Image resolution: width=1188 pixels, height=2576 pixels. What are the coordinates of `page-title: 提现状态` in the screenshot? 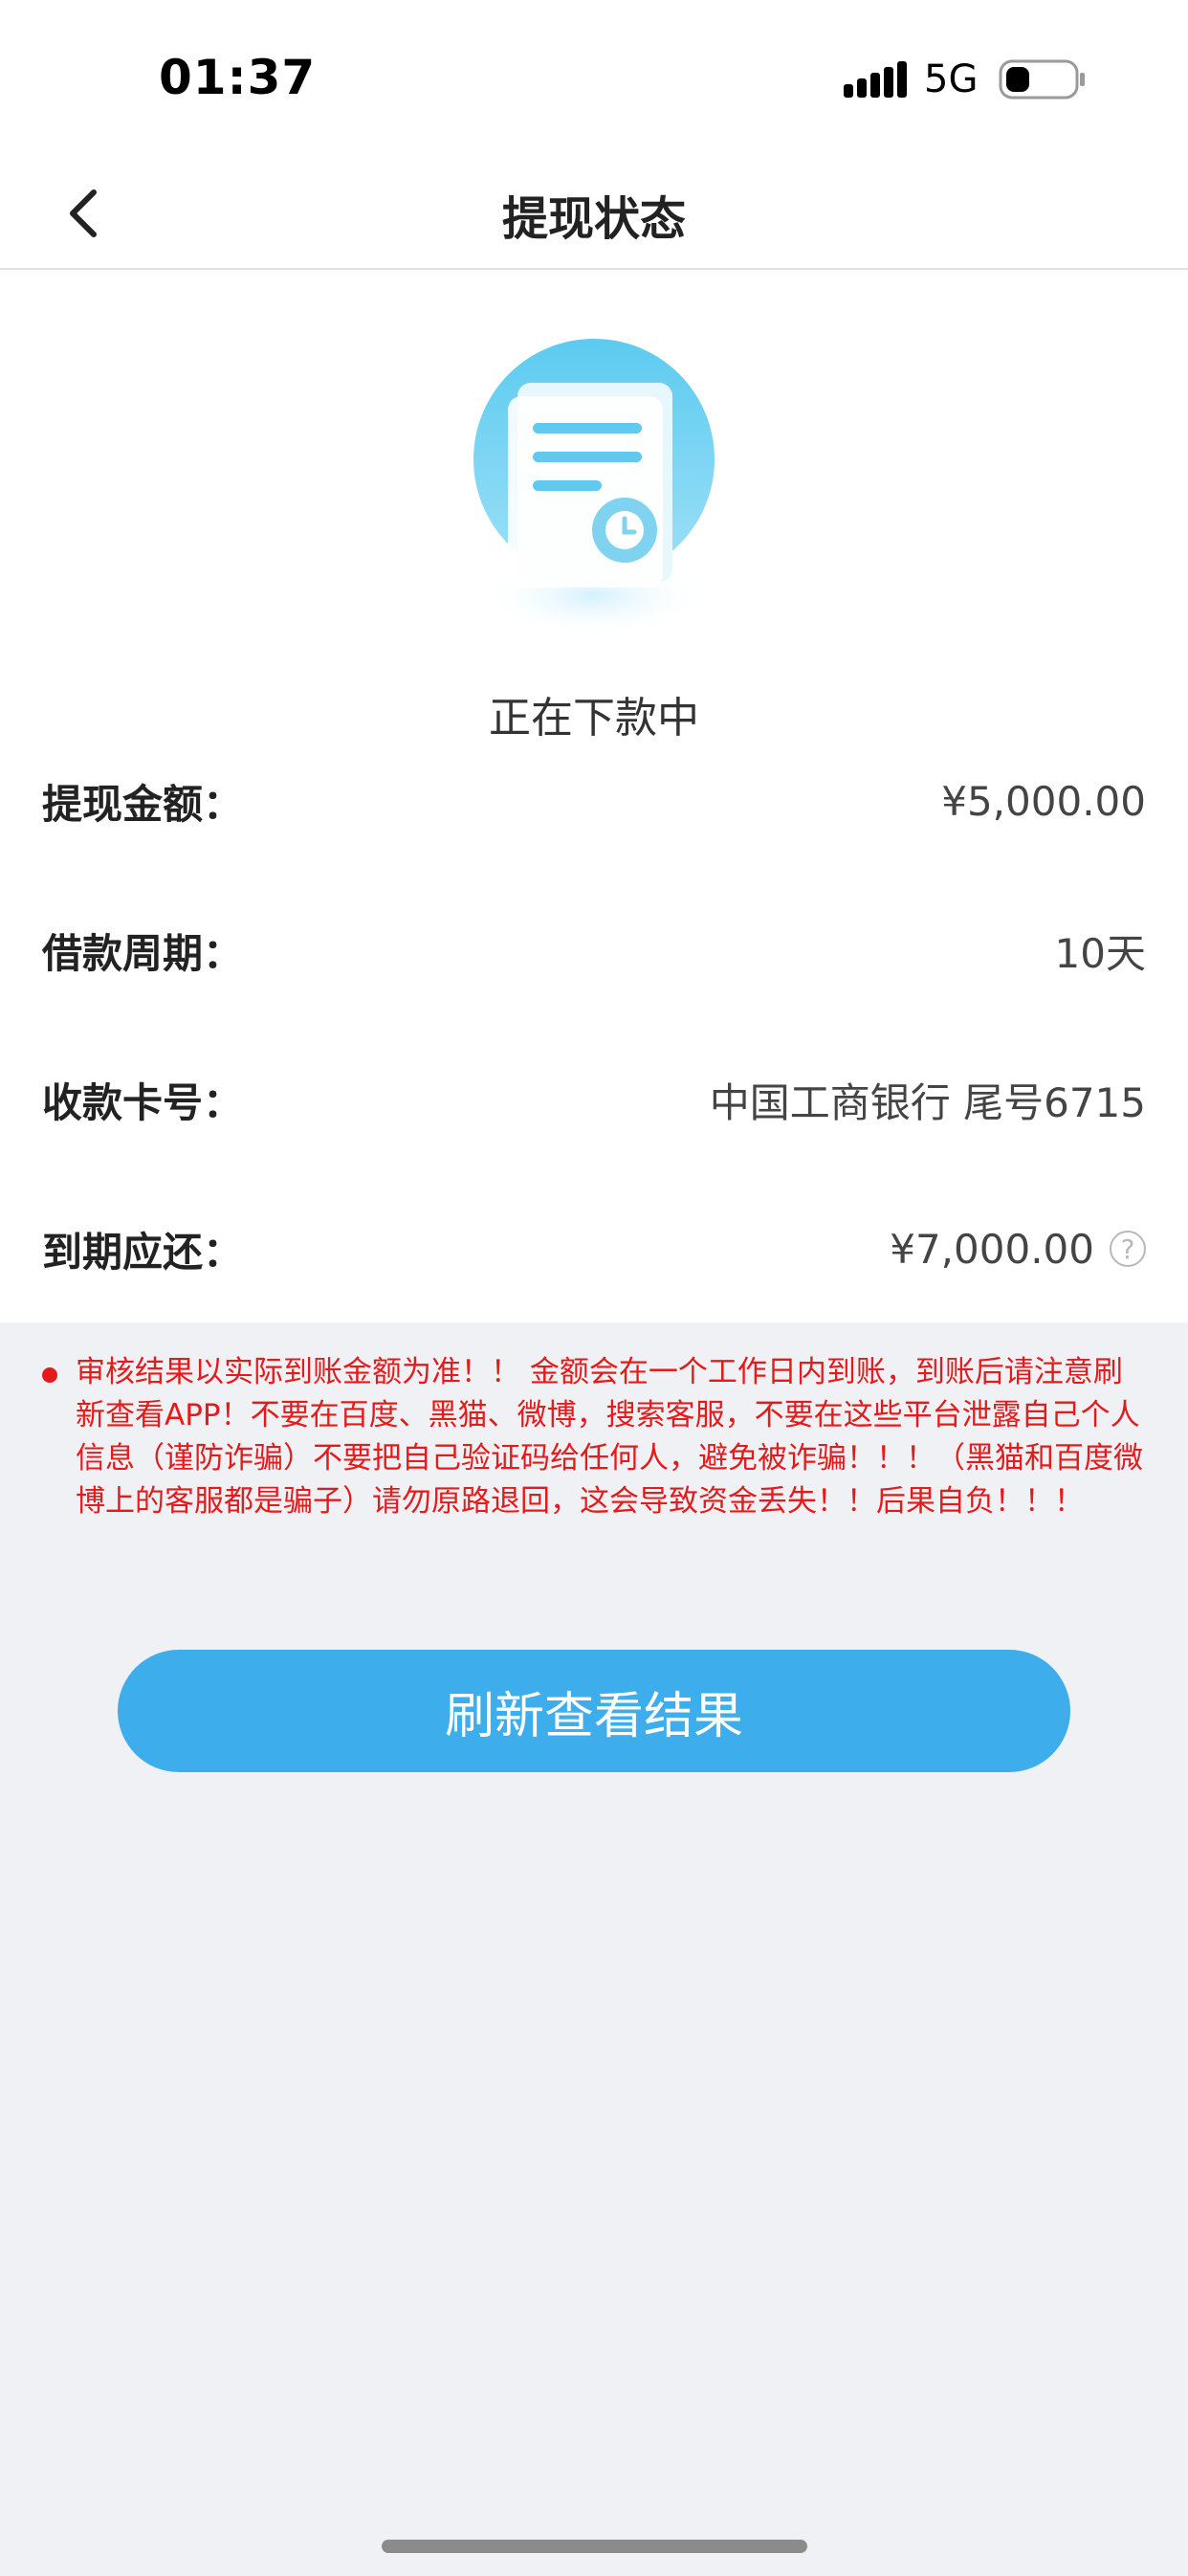 It's located at (593, 219).